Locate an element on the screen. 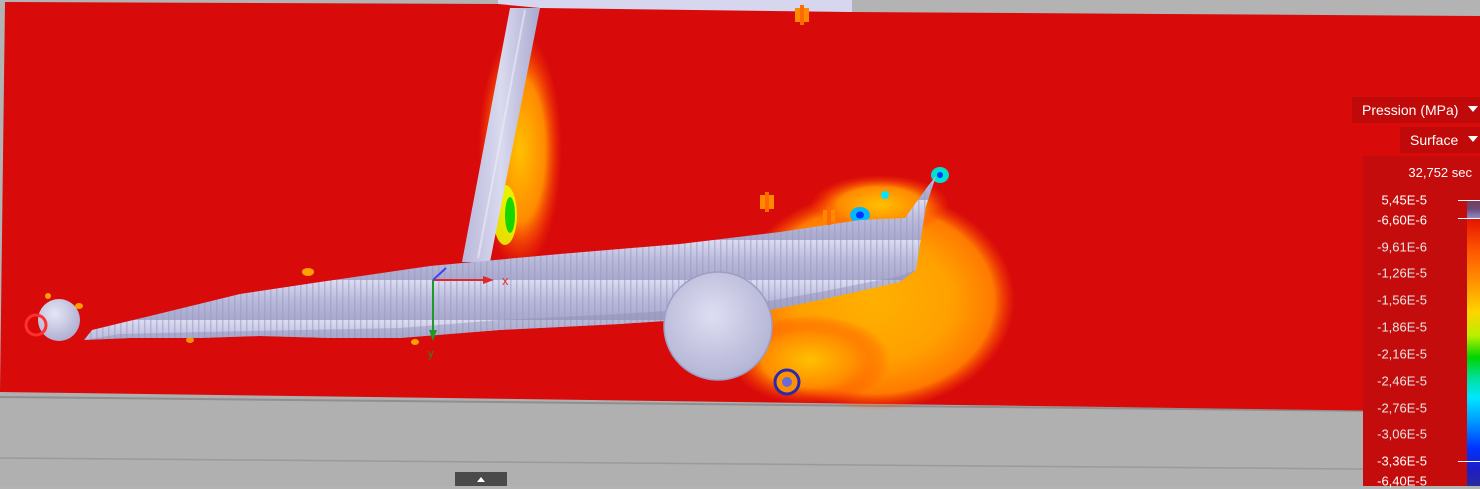  legend-color-bar is located at coordinates (1473, 352).